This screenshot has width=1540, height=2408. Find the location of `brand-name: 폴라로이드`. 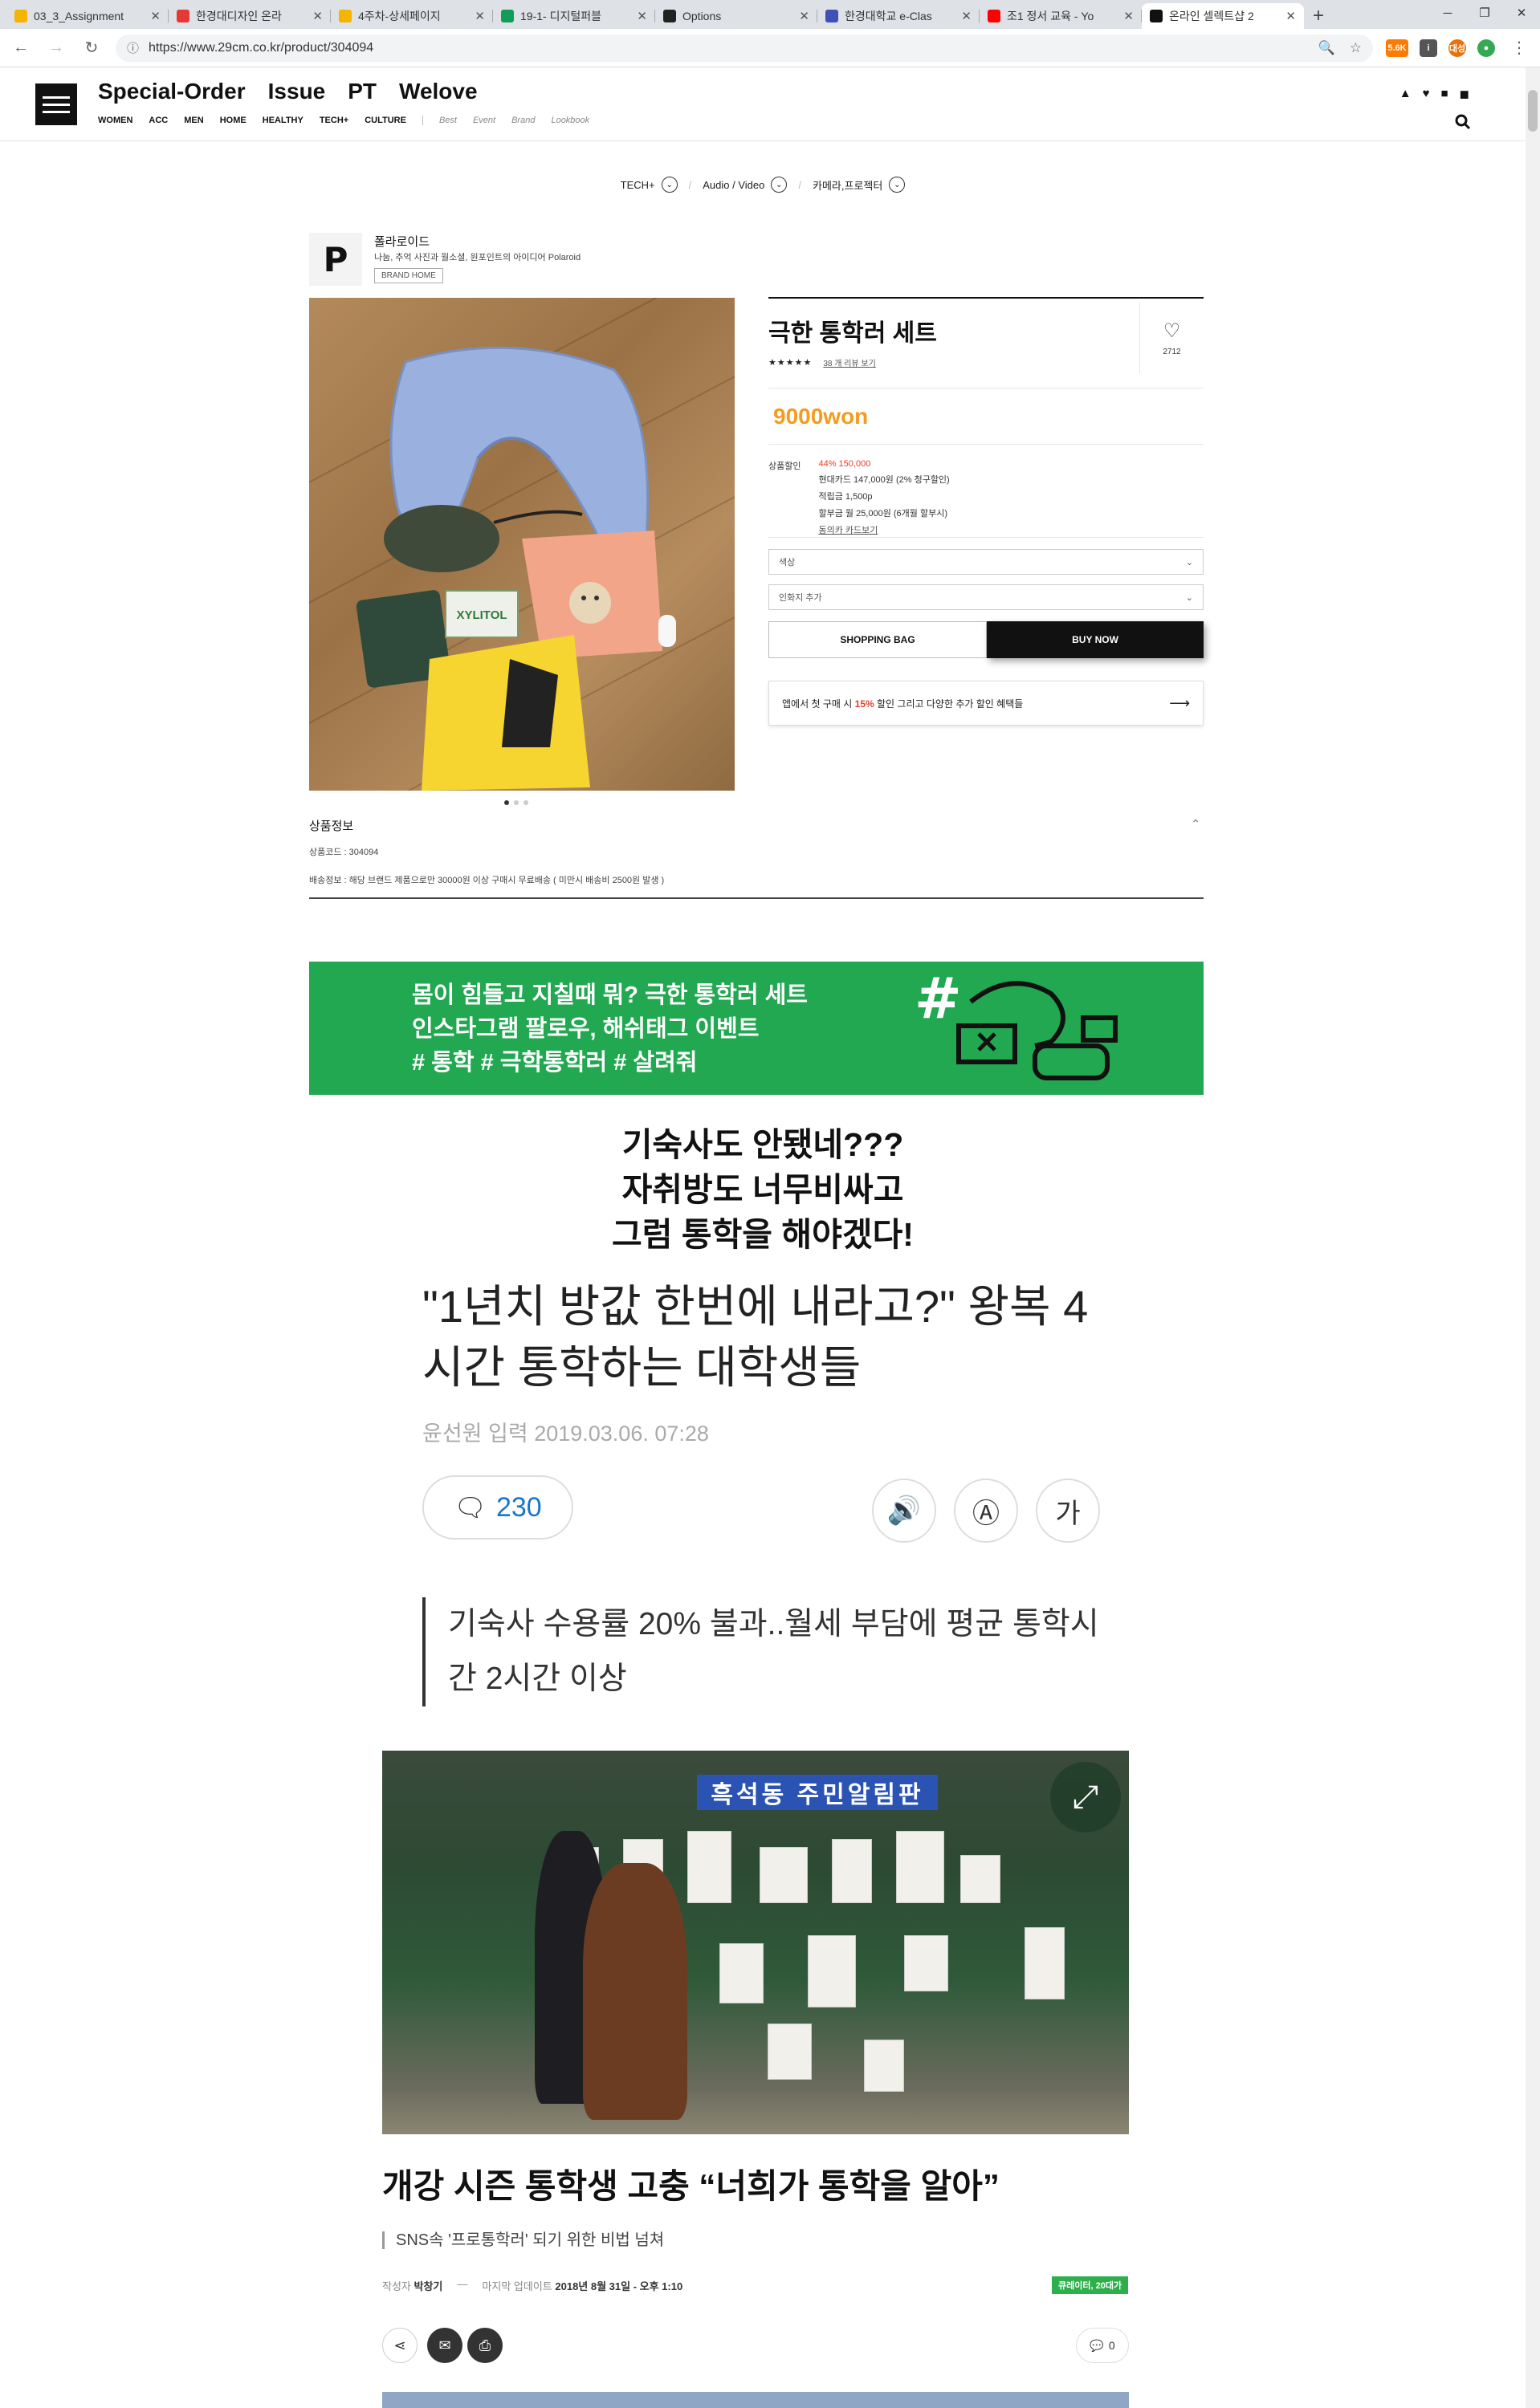

brand-name: 폴라로이드 is located at coordinates (402, 242).